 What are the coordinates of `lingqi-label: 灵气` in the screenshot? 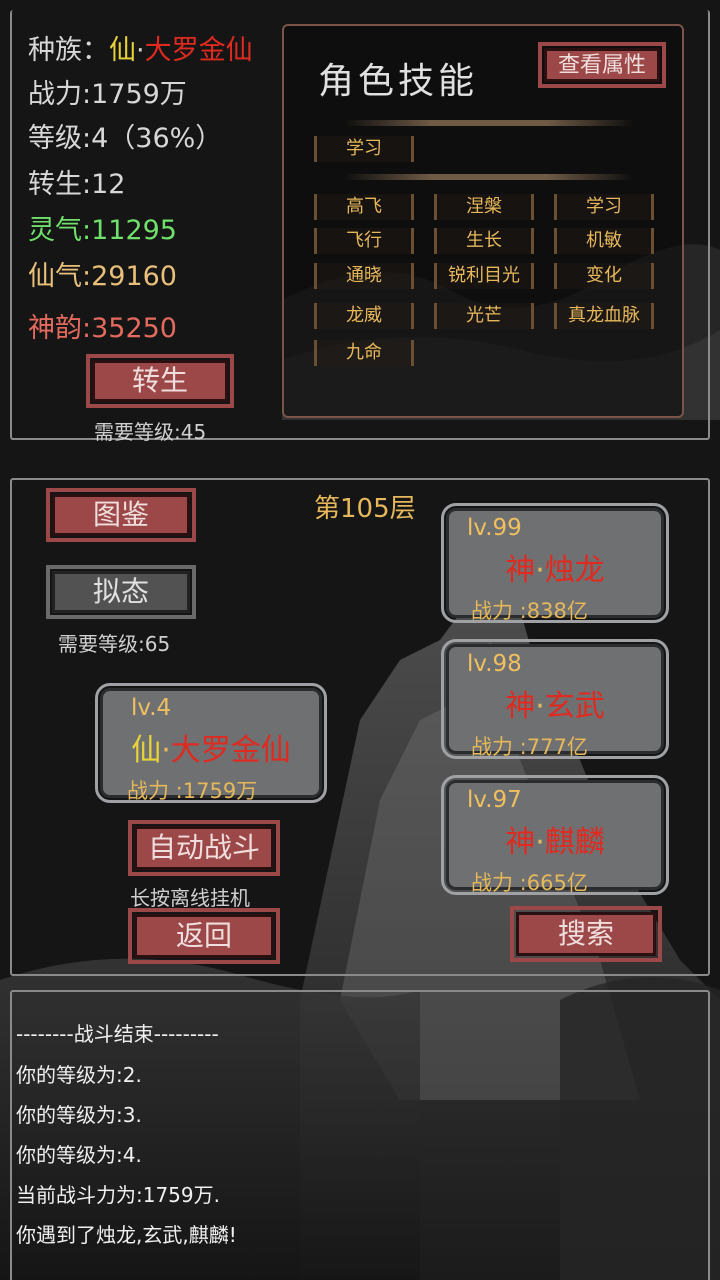 It's located at (55, 230).